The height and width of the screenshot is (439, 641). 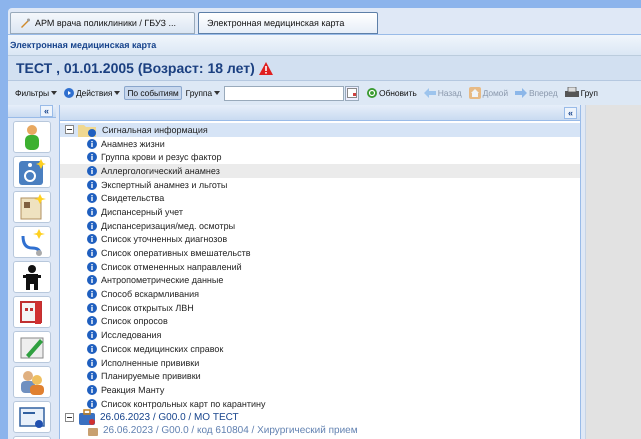 I want to click on tree-item: Способ вскармливания, so click(x=320, y=294).